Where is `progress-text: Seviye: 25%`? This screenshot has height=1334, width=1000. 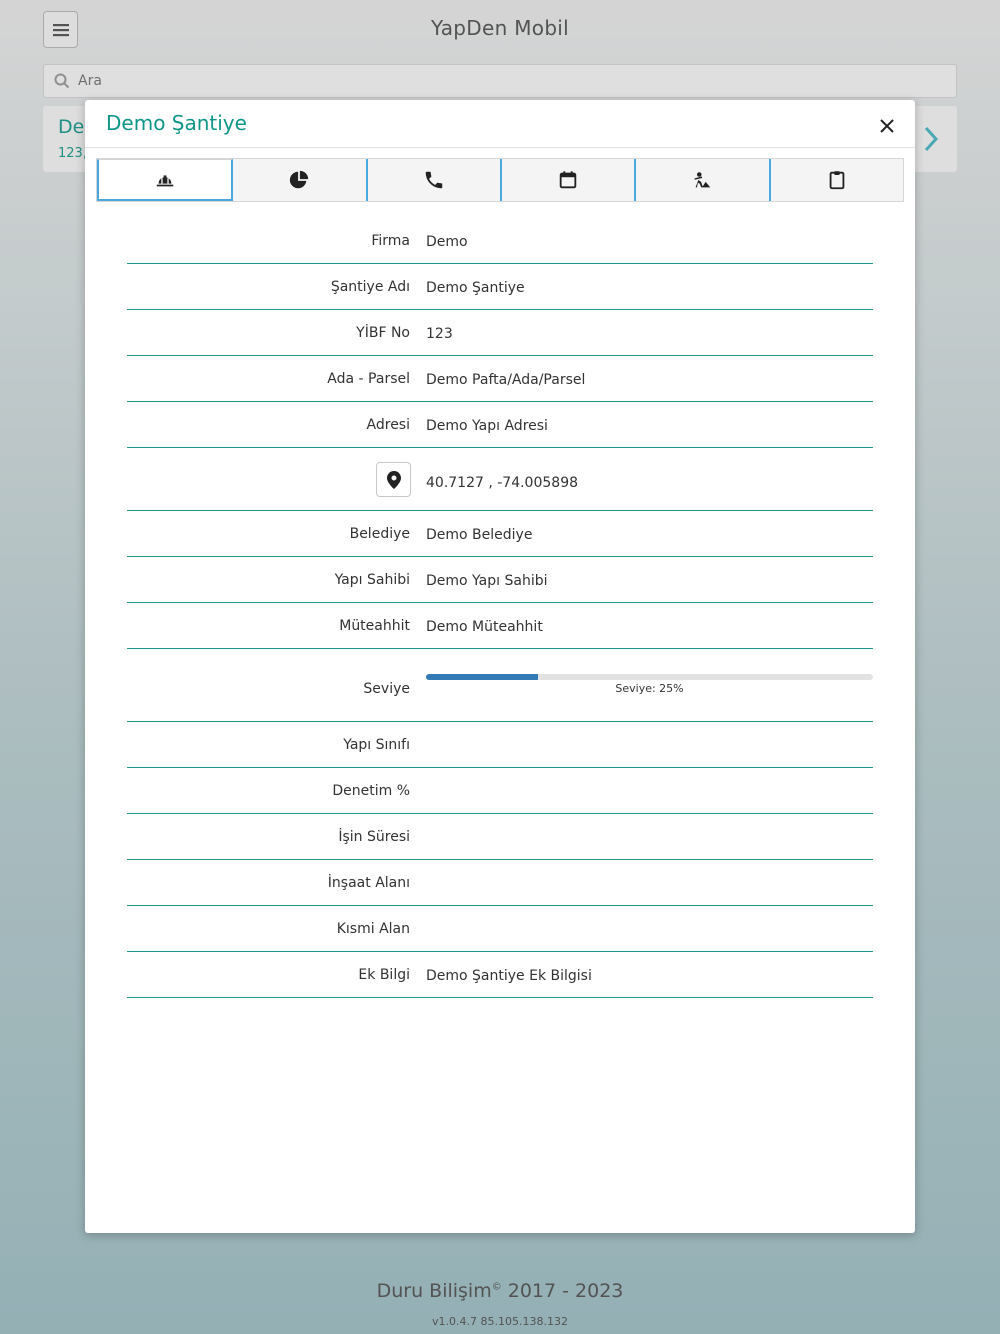
progress-text: Seviye: 25% is located at coordinates (649, 688).